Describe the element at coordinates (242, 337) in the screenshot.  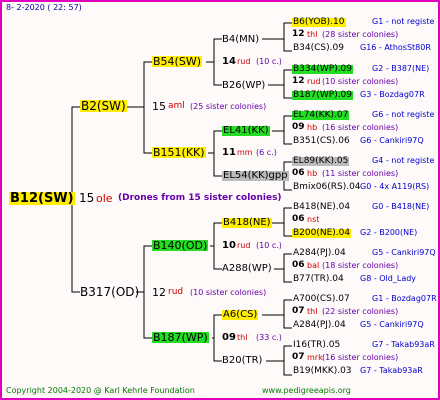
I see `gen2-breeder: thl` at that location.